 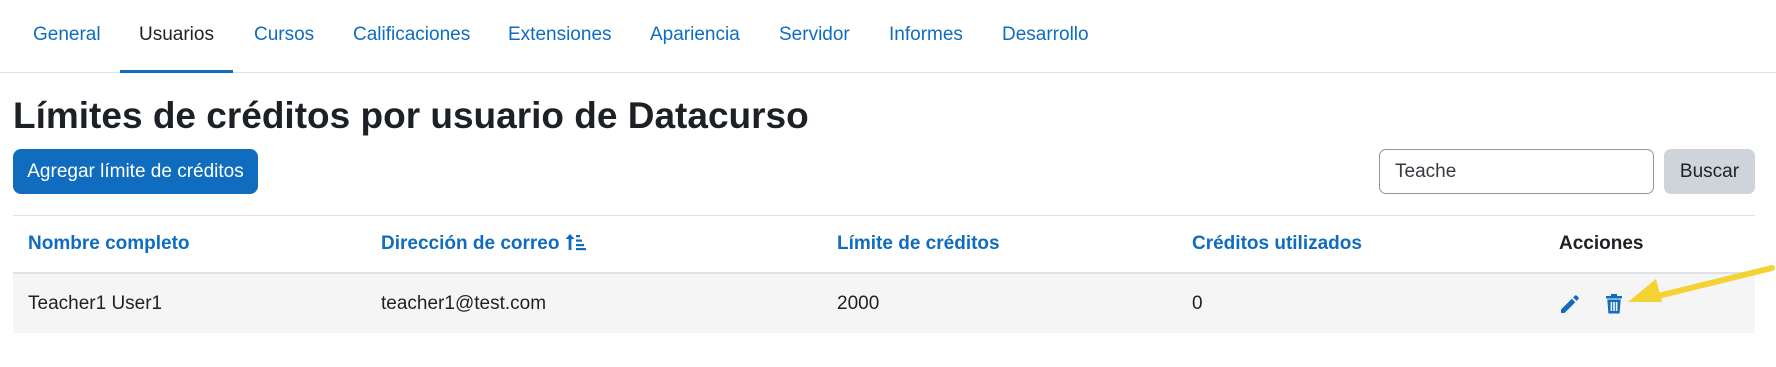 What do you see at coordinates (135, 171) in the screenshot?
I see `add-credit-limit-button: Agregar límite de créditos` at bounding box center [135, 171].